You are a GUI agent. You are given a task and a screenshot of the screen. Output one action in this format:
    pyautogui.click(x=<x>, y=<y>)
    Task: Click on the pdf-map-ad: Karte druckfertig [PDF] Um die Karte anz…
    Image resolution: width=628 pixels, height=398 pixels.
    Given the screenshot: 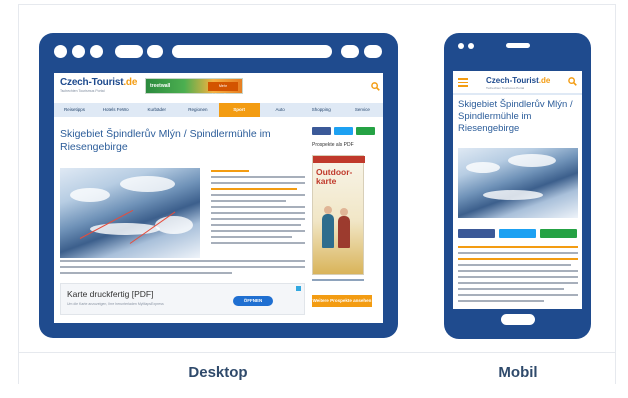 What is the action you would take?
    pyautogui.click(x=182, y=299)
    